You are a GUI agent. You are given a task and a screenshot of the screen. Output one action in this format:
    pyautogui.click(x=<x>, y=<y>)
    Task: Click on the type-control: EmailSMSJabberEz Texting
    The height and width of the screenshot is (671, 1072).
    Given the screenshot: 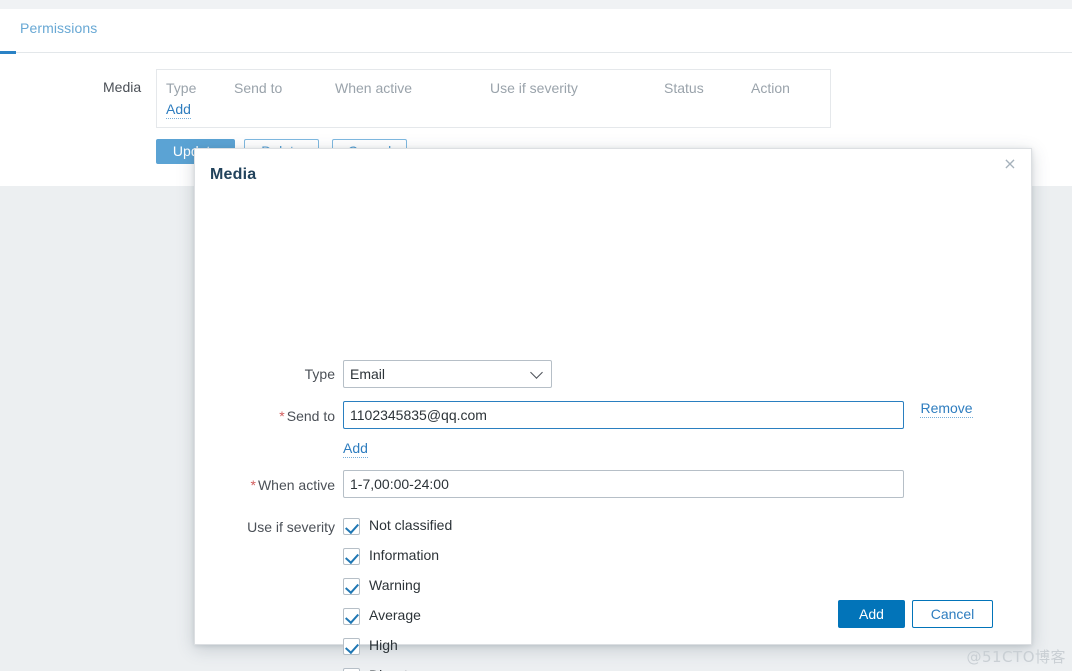 What is the action you would take?
    pyautogui.click(x=447, y=374)
    